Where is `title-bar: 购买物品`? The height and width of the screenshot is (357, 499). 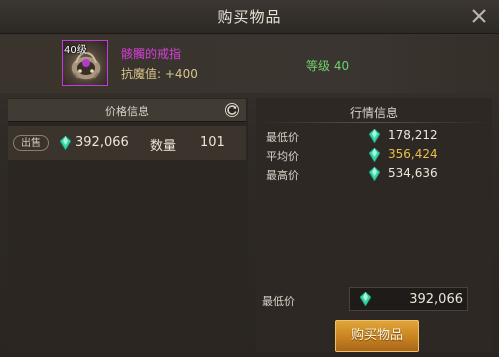 title-bar: 购买物品 is located at coordinates (249, 17).